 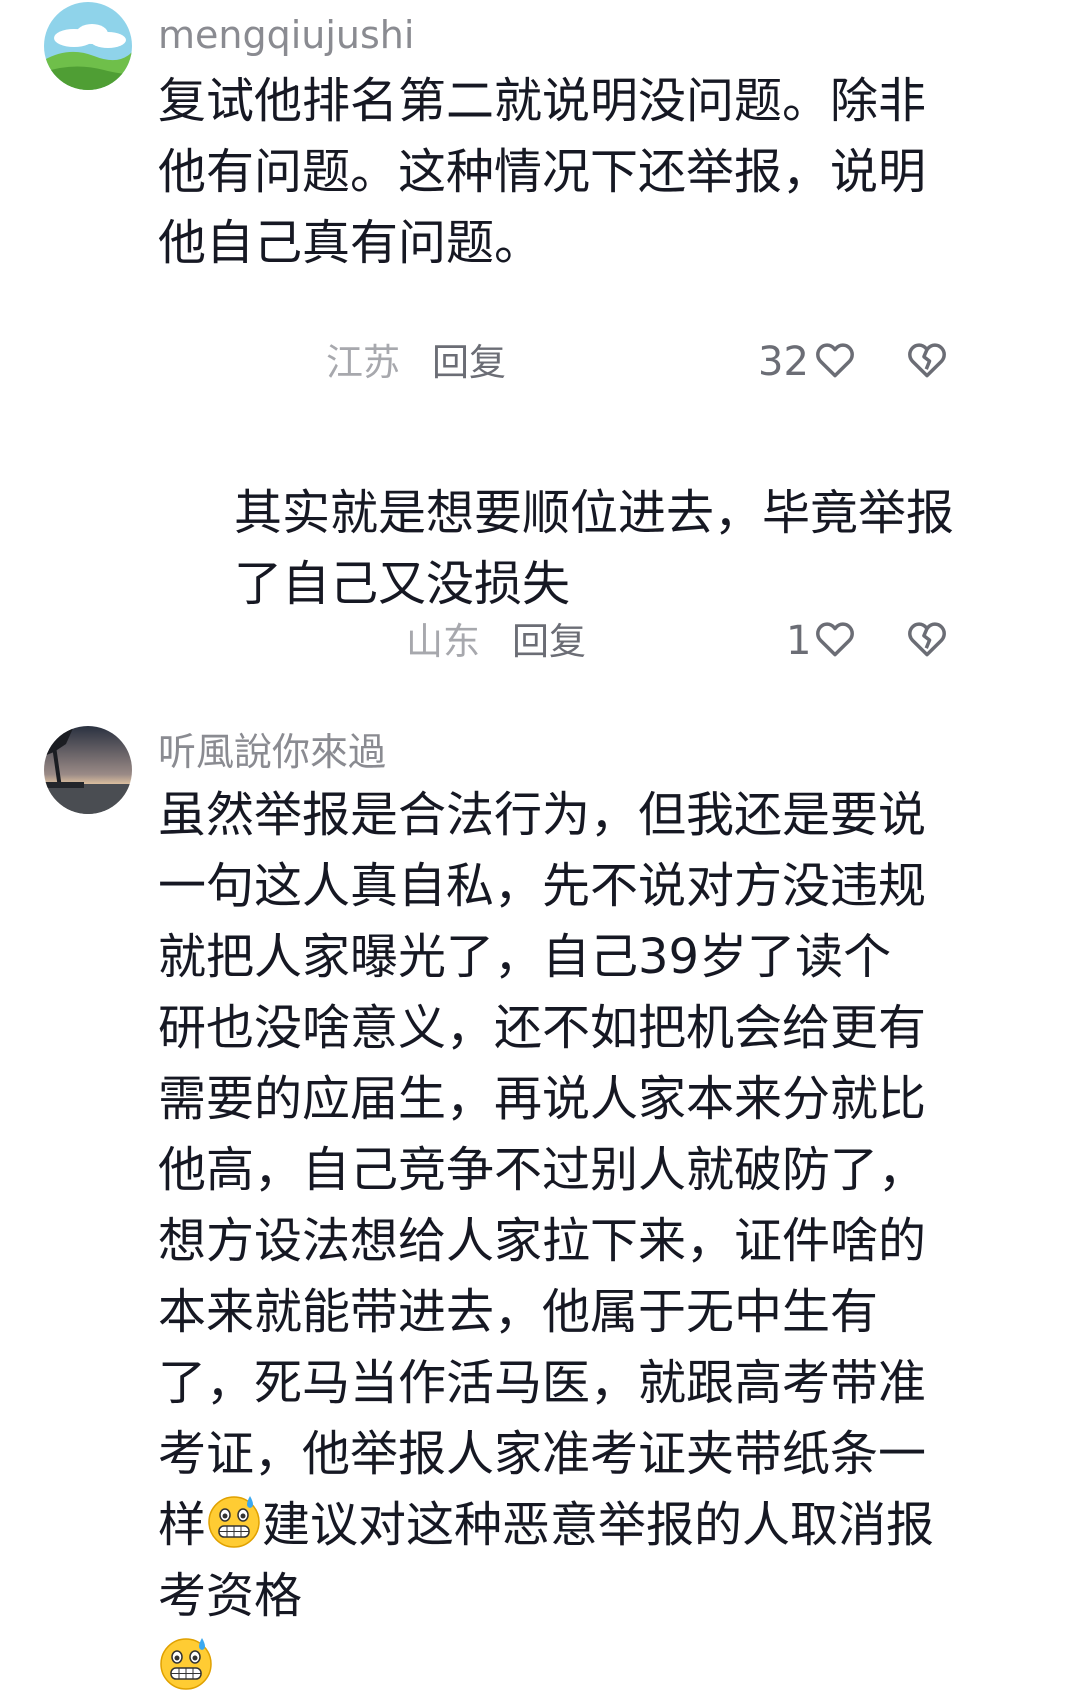 I want to click on like-count: 1, so click(x=799, y=641).